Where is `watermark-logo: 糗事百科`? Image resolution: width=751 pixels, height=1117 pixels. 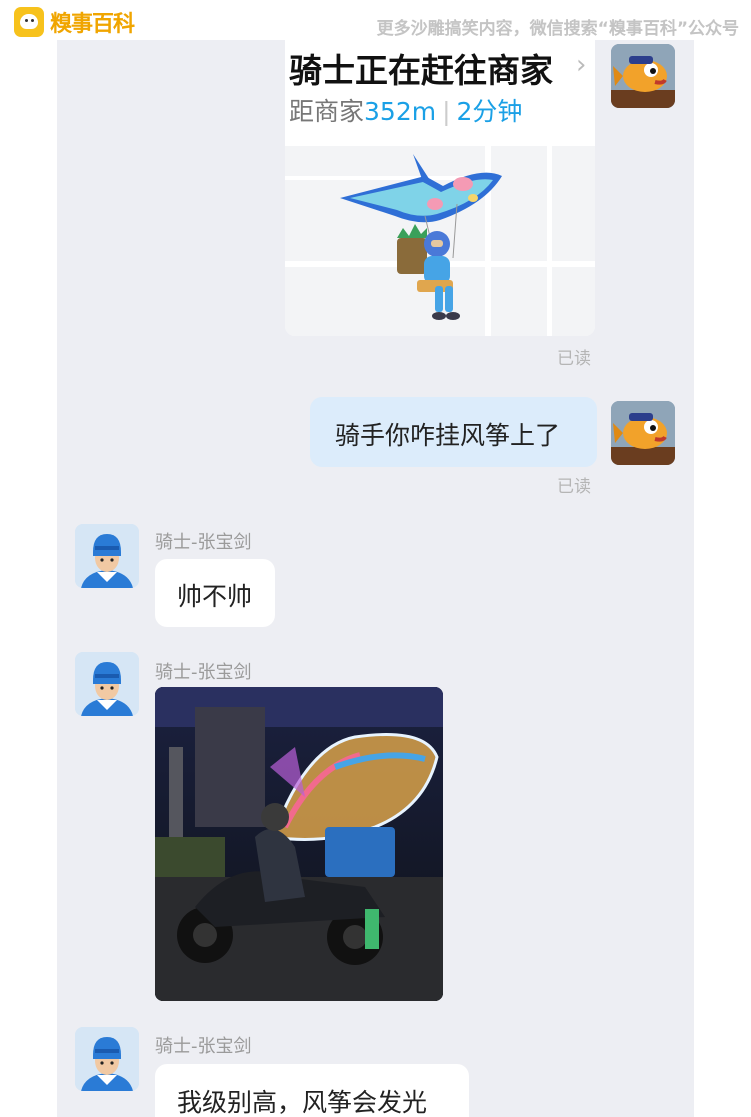 watermark-logo: 糗事百科 is located at coordinates (74, 22).